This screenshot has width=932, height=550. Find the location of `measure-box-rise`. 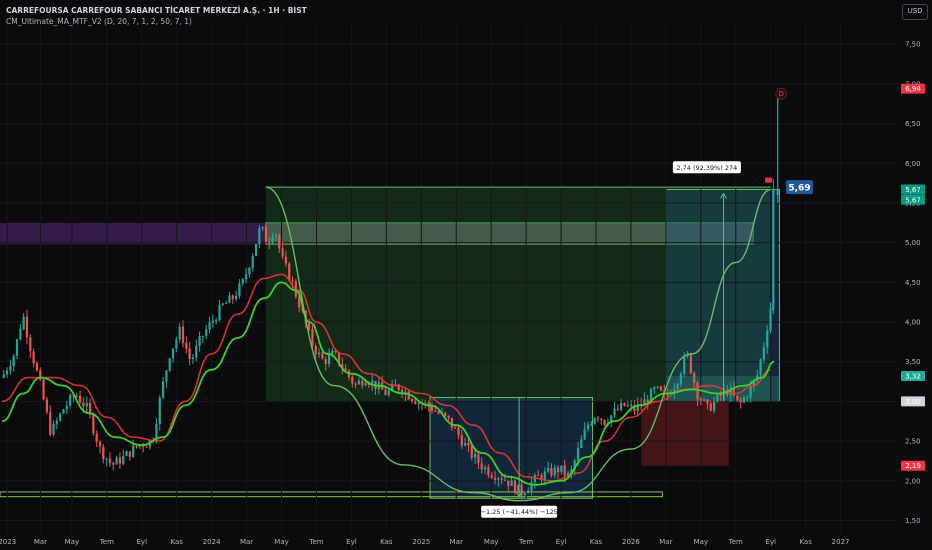

measure-box-rise is located at coordinates (722, 295).